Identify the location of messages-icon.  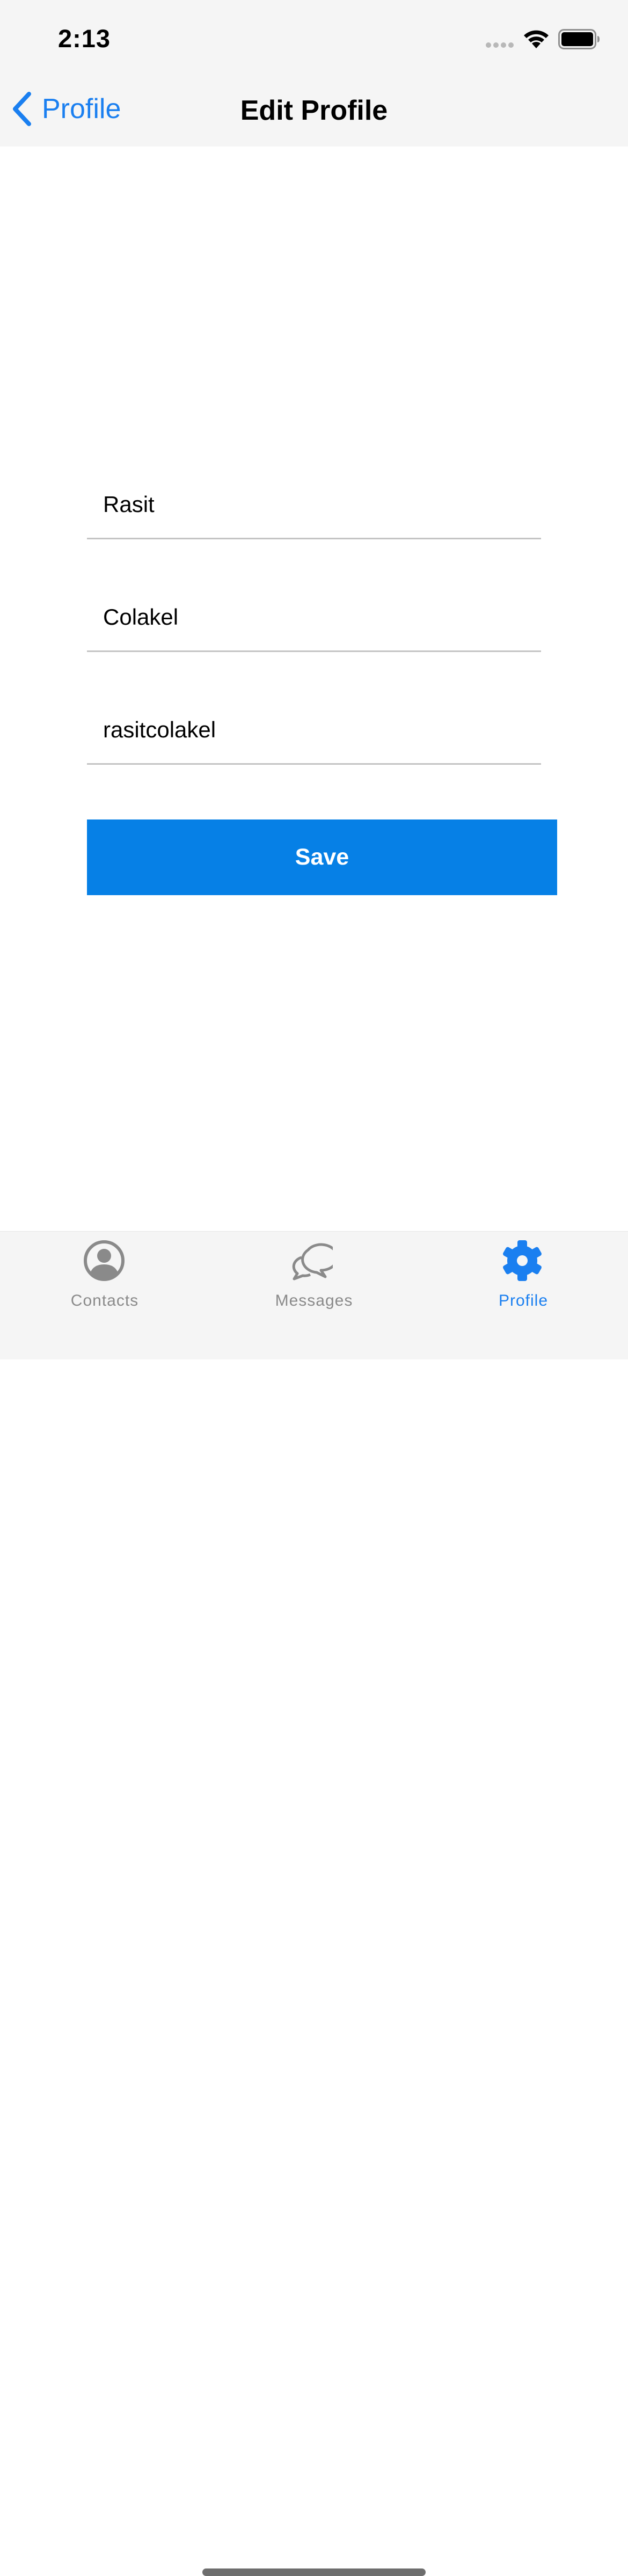
(312, 1261).